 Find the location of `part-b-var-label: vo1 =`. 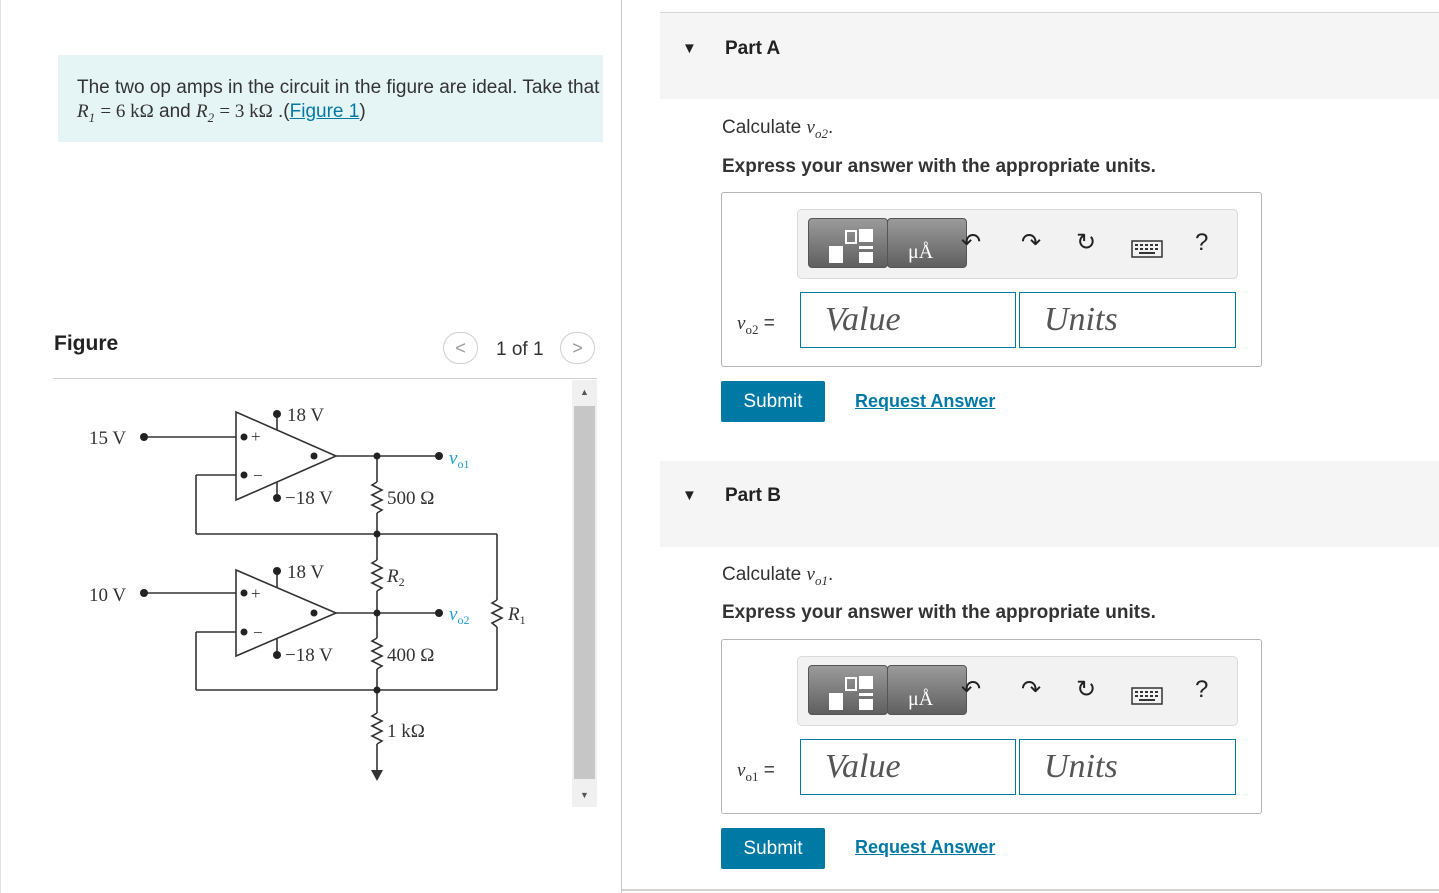

part-b-var-label: vo1 = is located at coordinates (756, 772).